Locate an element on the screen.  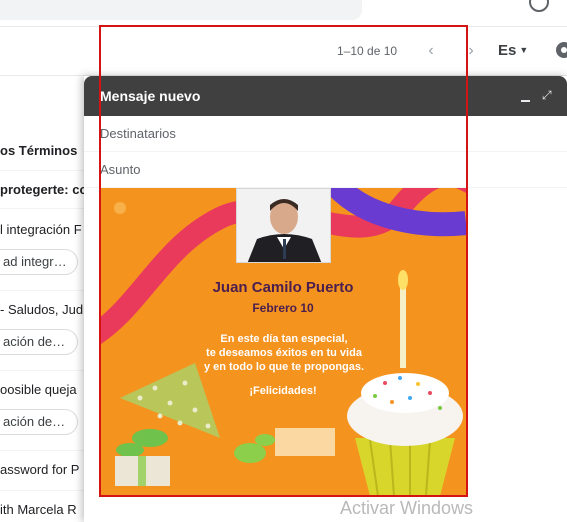
caret-down-icon: ▼ is located at coordinates (524, 50).